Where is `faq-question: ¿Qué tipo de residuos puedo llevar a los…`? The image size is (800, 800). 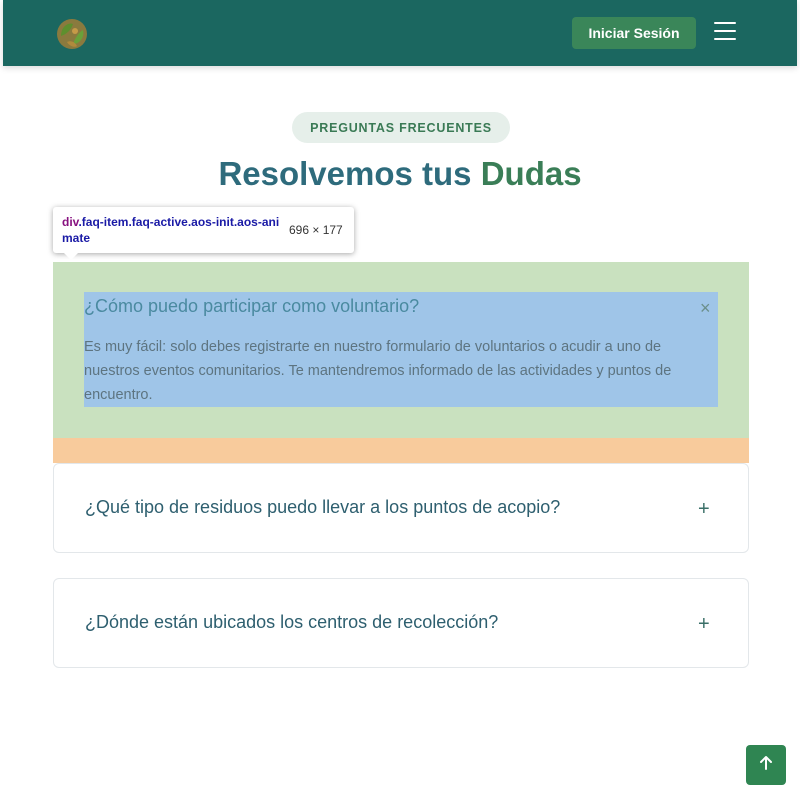 faq-question: ¿Qué tipo de residuos puedo llevar a los… is located at coordinates (322, 507).